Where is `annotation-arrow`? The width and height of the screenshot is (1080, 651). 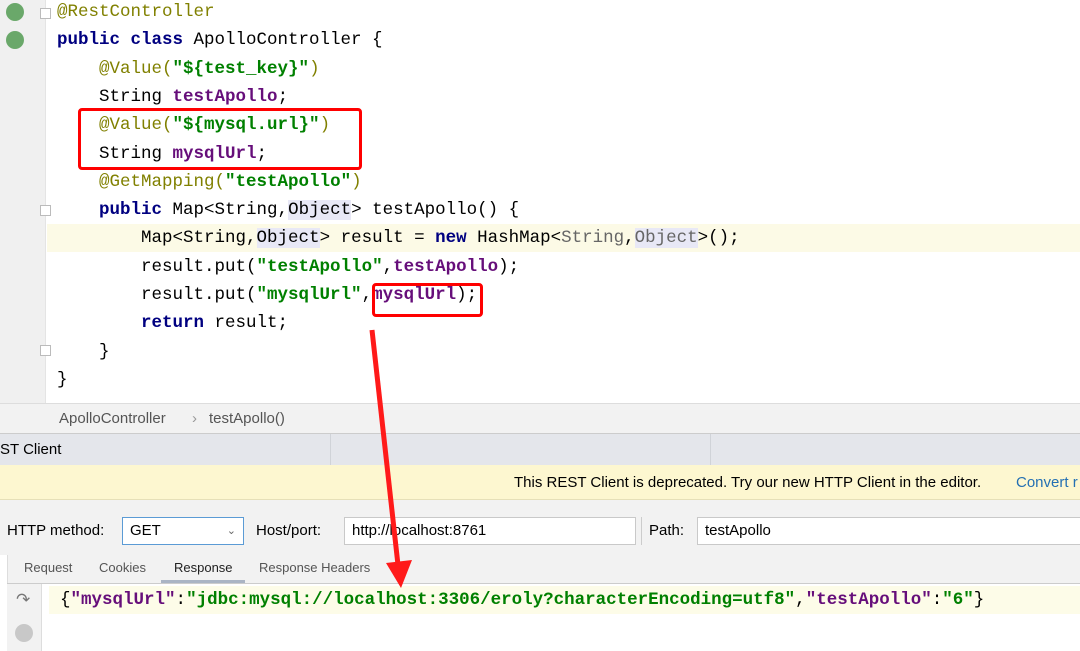
annotation-arrow is located at coordinates (390, 458).